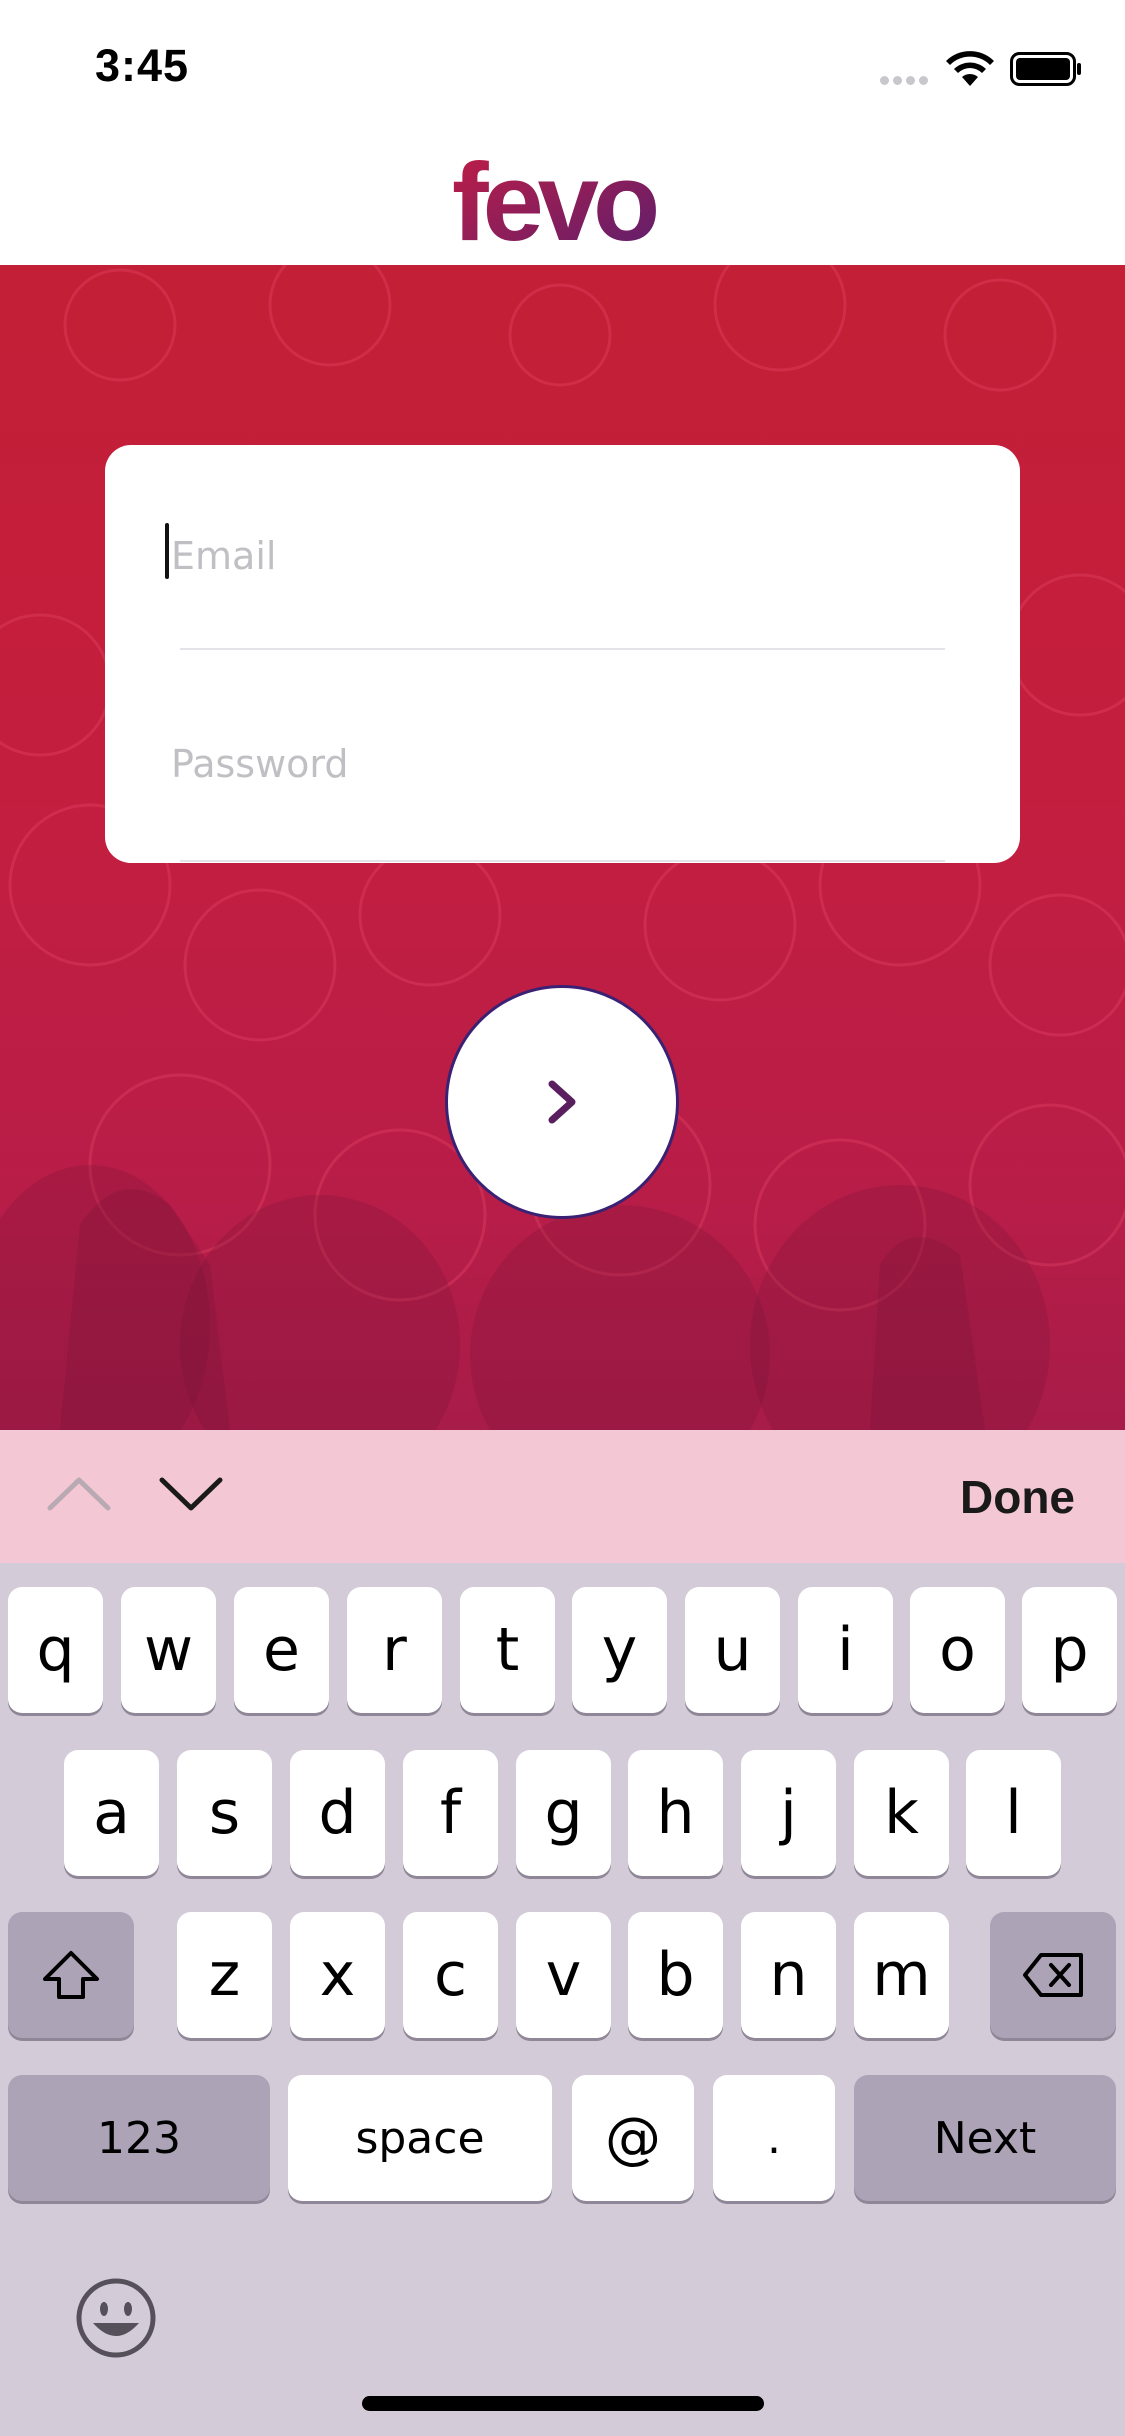 Image resolution: width=1125 pixels, height=2436 pixels. I want to click on chevron-right-icon, so click(562, 1102).